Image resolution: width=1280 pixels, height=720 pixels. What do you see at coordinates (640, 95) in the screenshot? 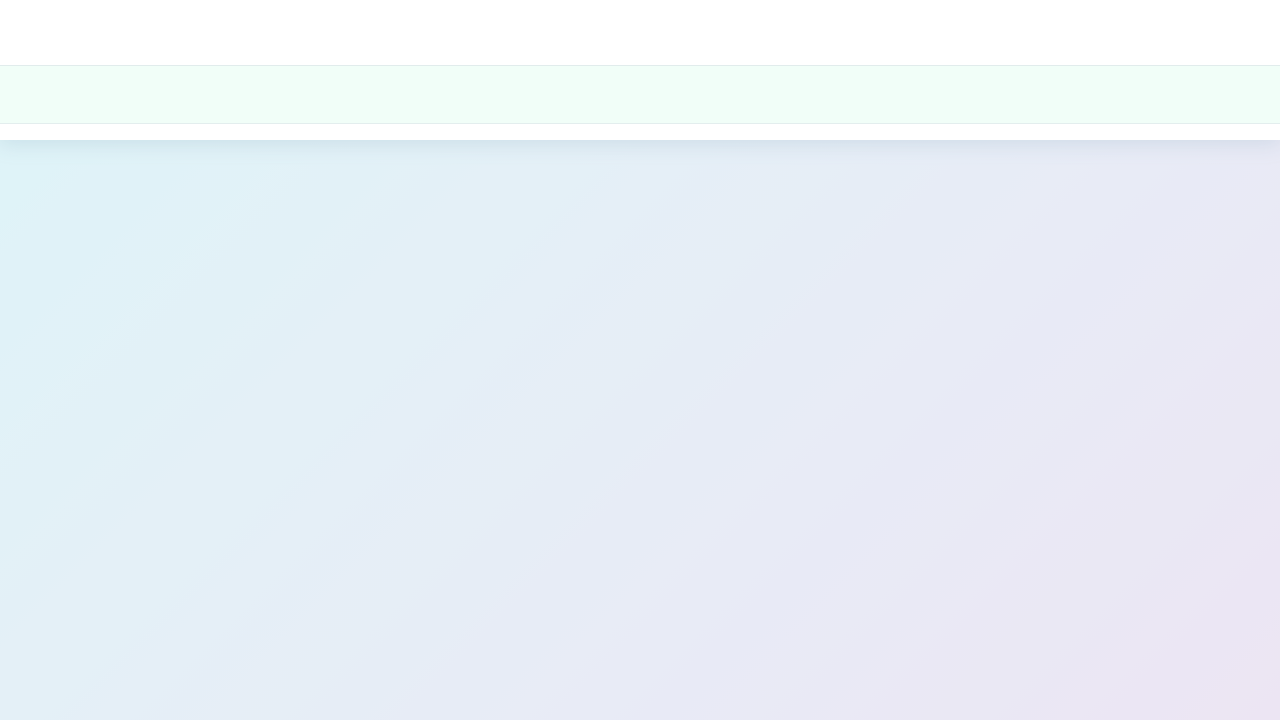
I see `secondary-navigation-bar` at bounding box center [640, 95].